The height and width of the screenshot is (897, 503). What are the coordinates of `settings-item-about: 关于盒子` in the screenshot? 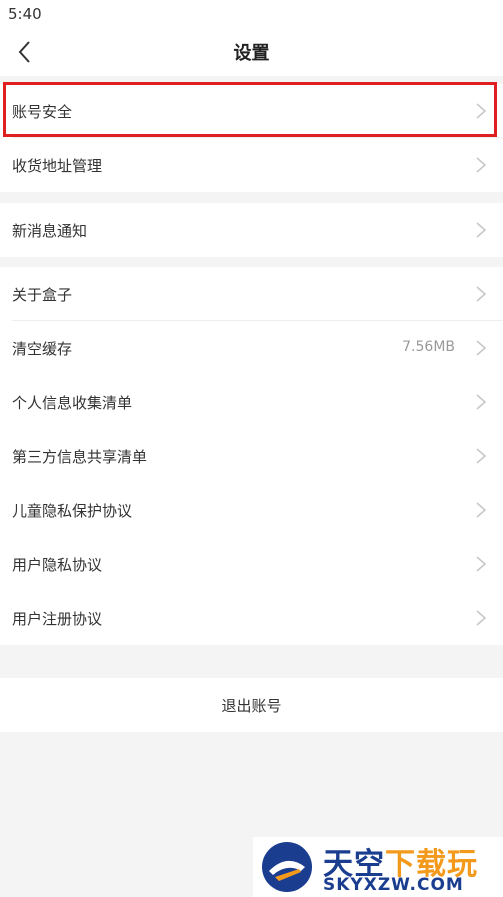 It's located at (251, 294).